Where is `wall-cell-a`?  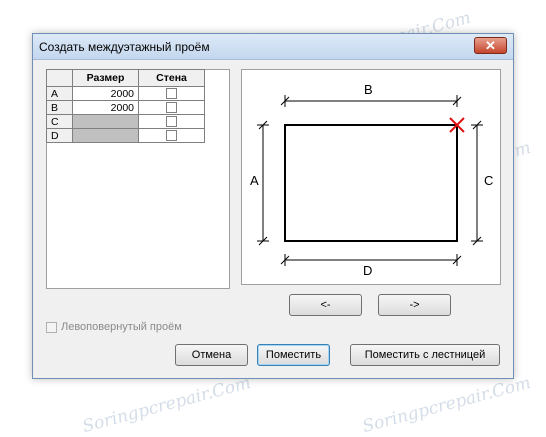
wall-cell-a is located at coordinates (171, 93).